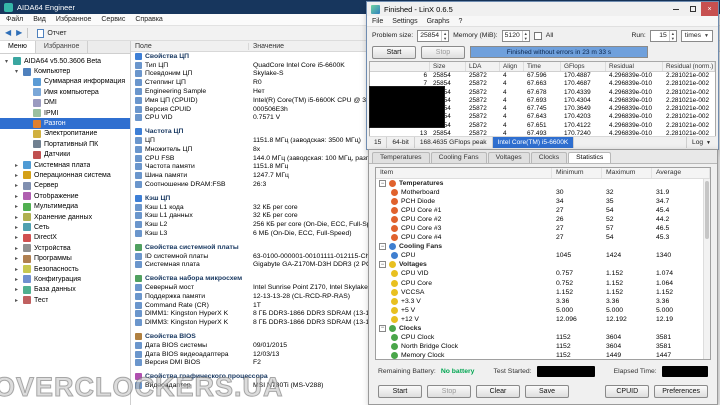 The image size is (720, 405). I want to click on stat-row: PCH Diode 34 35 34.7, so click(543, 201).